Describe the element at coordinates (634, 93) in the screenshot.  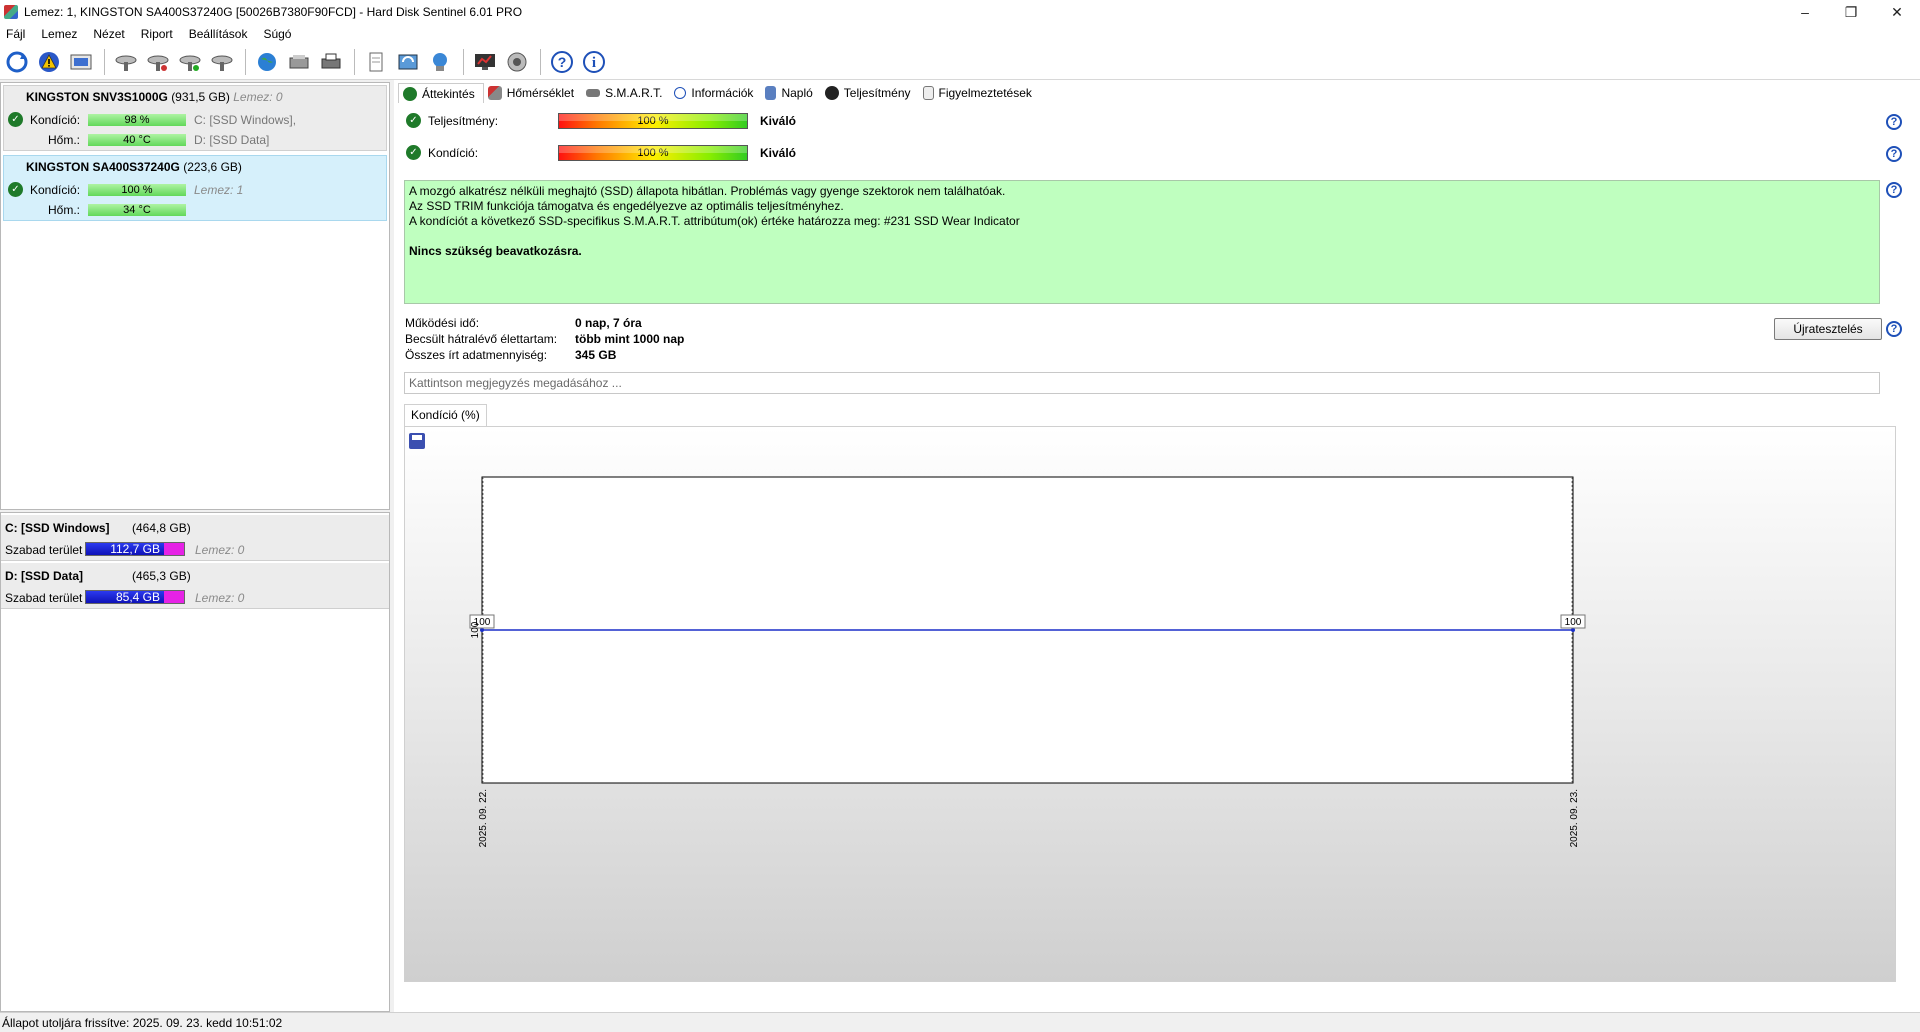
I see `tab-label: S.M.A.R.T.` at that location.